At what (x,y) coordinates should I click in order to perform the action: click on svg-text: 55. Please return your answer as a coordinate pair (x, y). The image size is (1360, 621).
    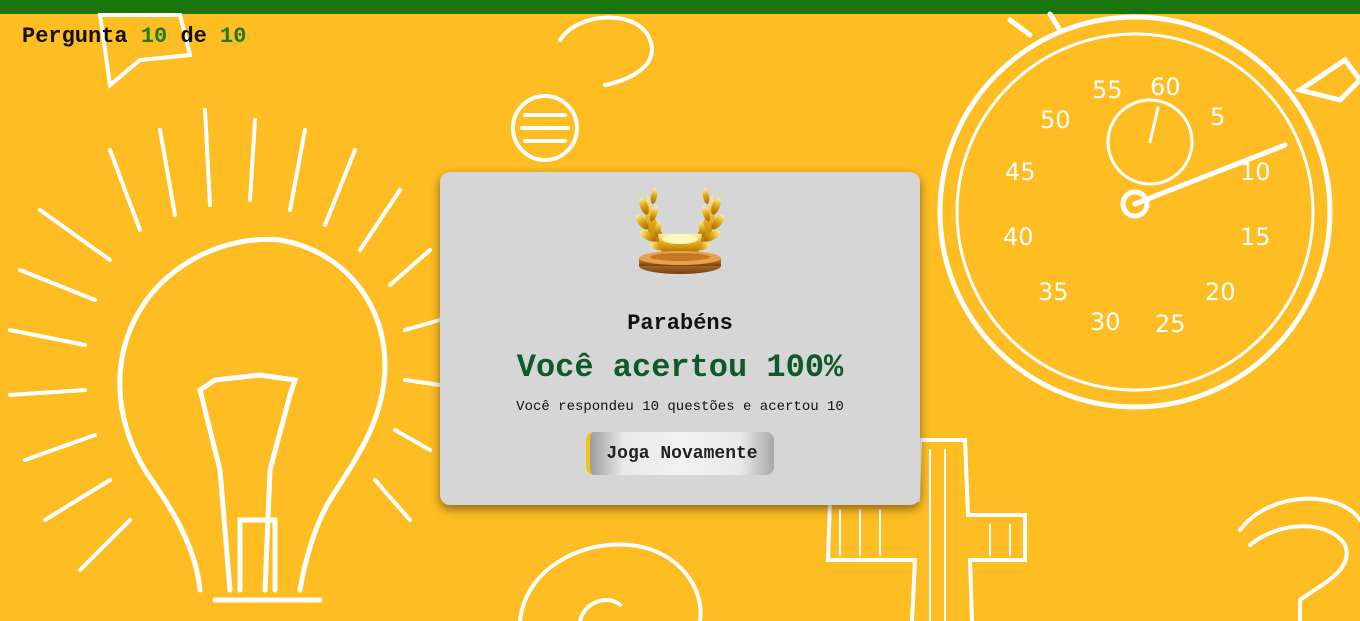
    Looking at the image, I should click on (1107, 90).